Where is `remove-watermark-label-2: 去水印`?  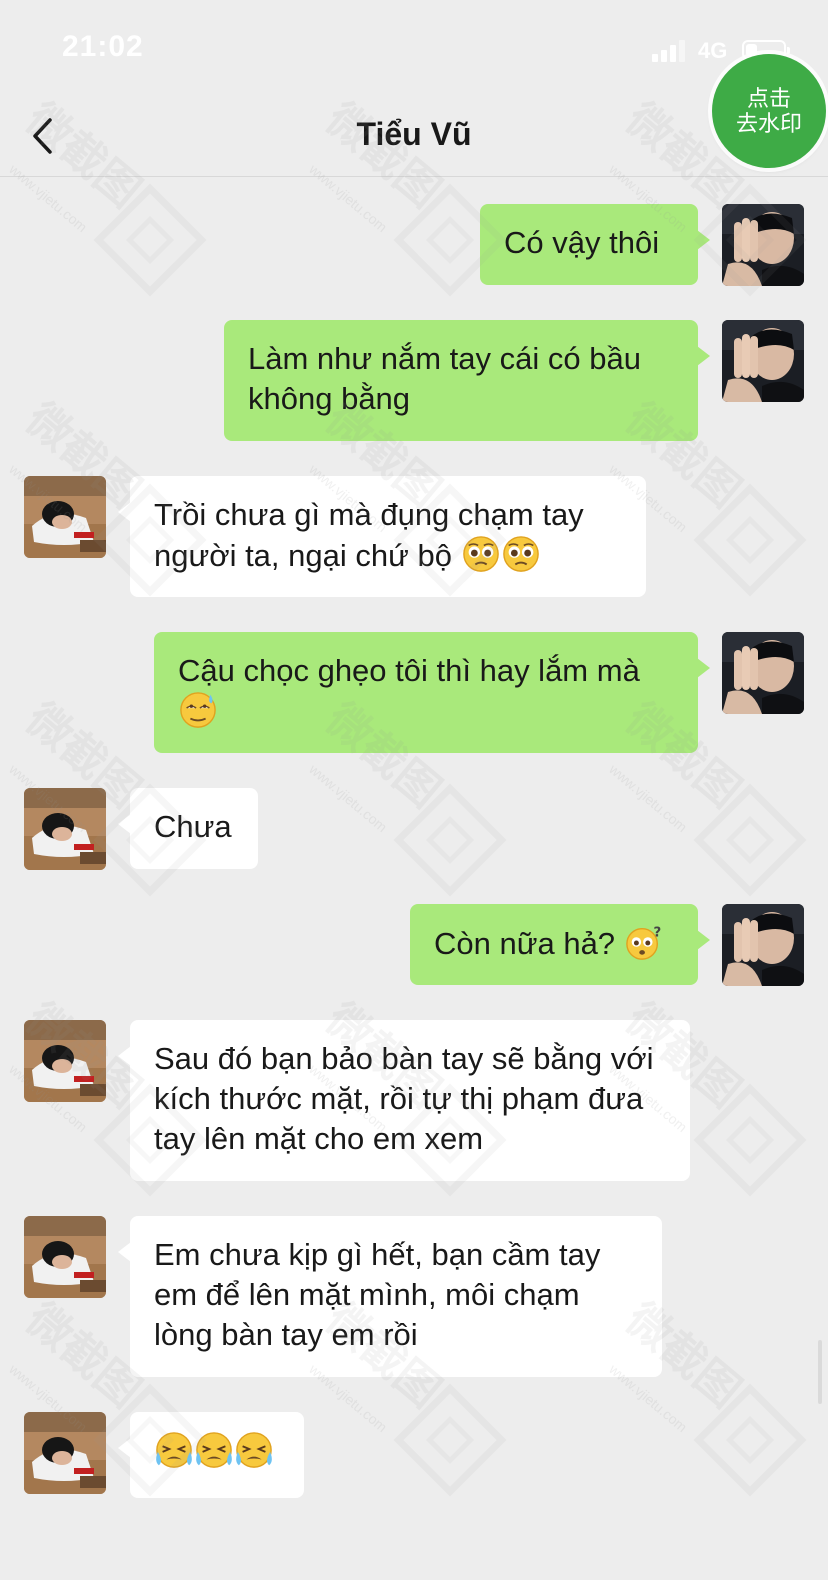
remove-watermark-label-2: 去水印 is located at coordinates (768, 123).